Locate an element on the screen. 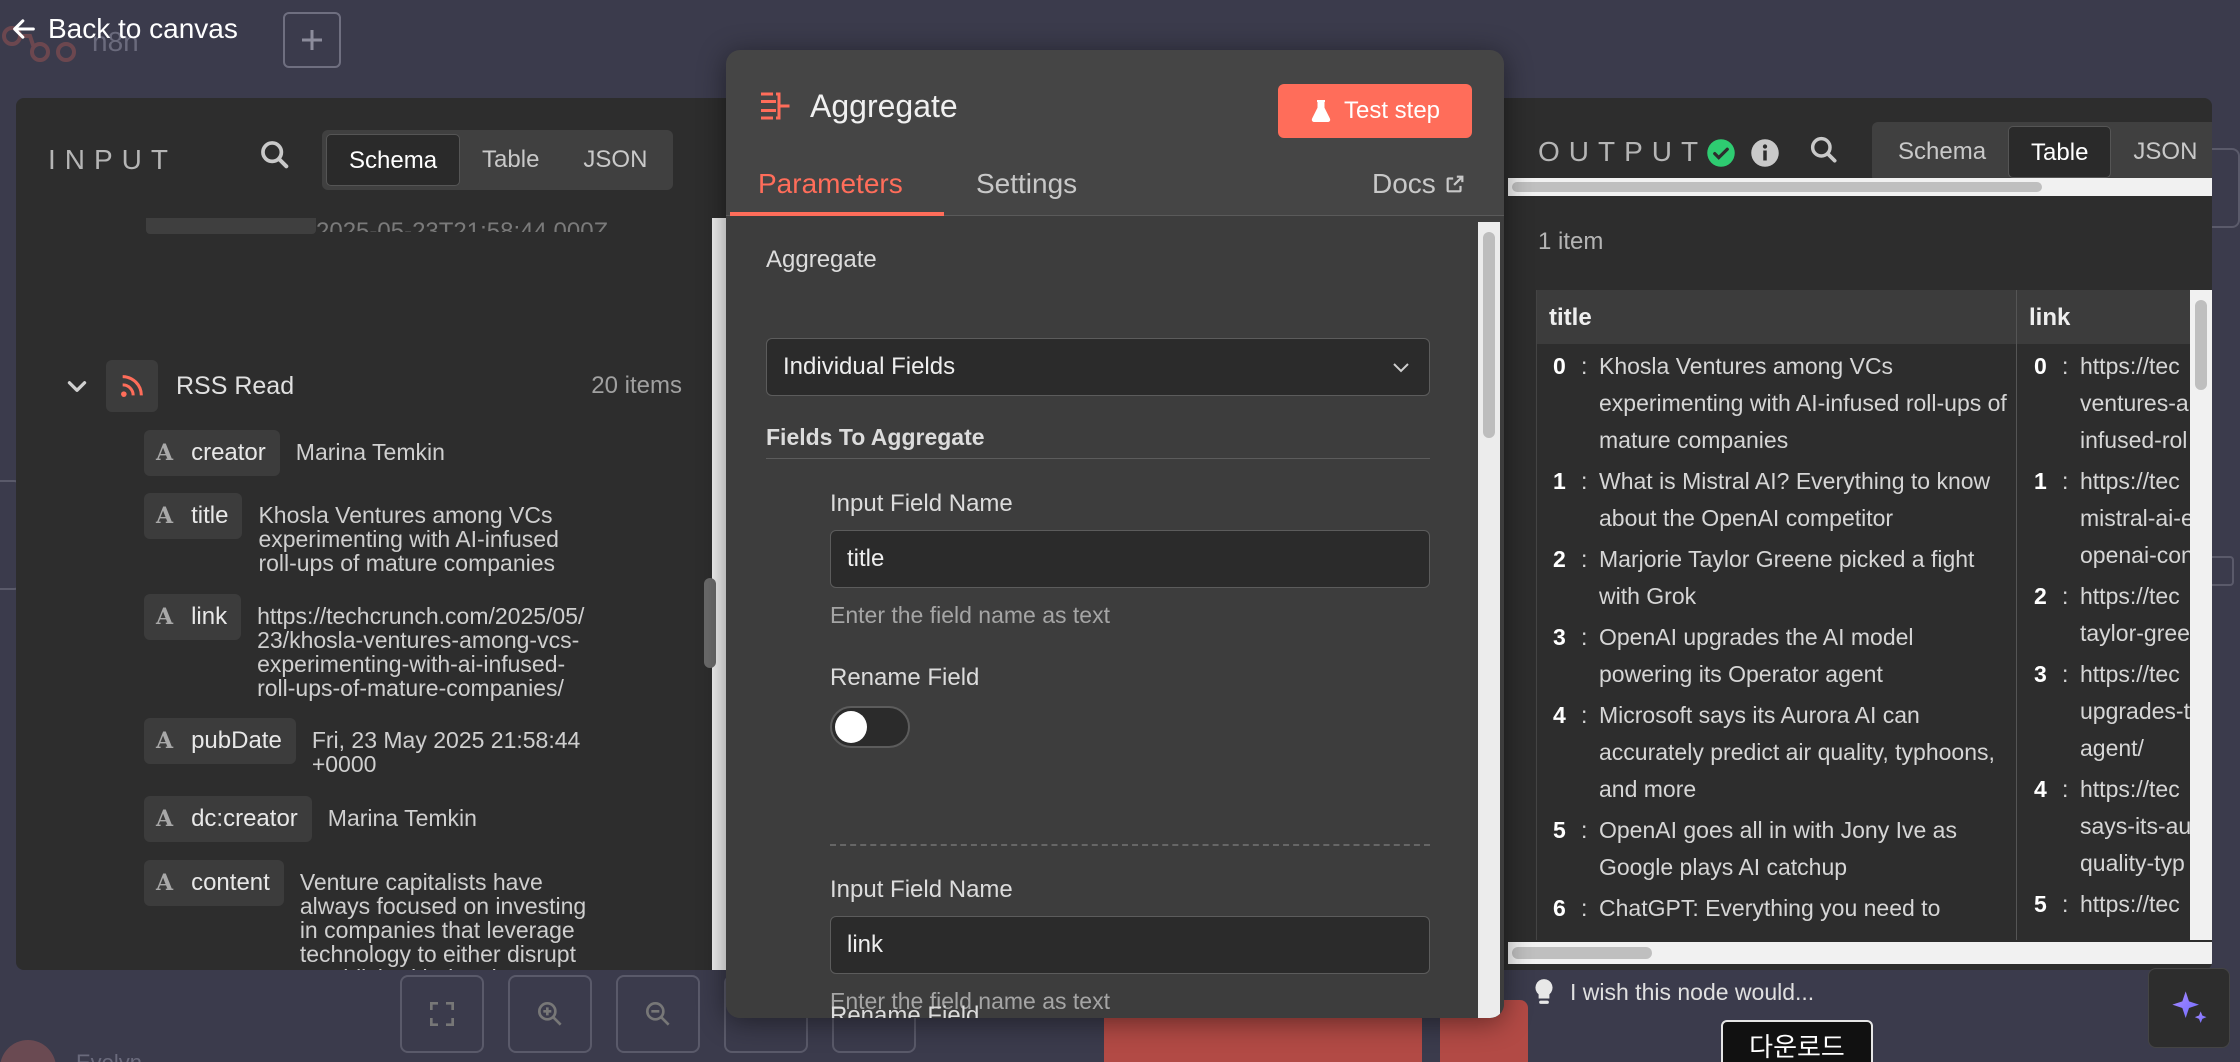 This screenshot has height=1062, width=2240. fit-view-button is located at coordinates (442, 1014).